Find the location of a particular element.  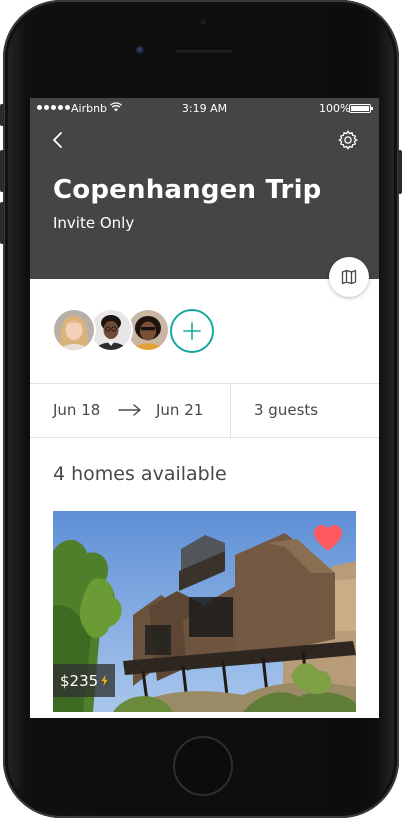

volume-up-button is located at coordinates (2, 171).